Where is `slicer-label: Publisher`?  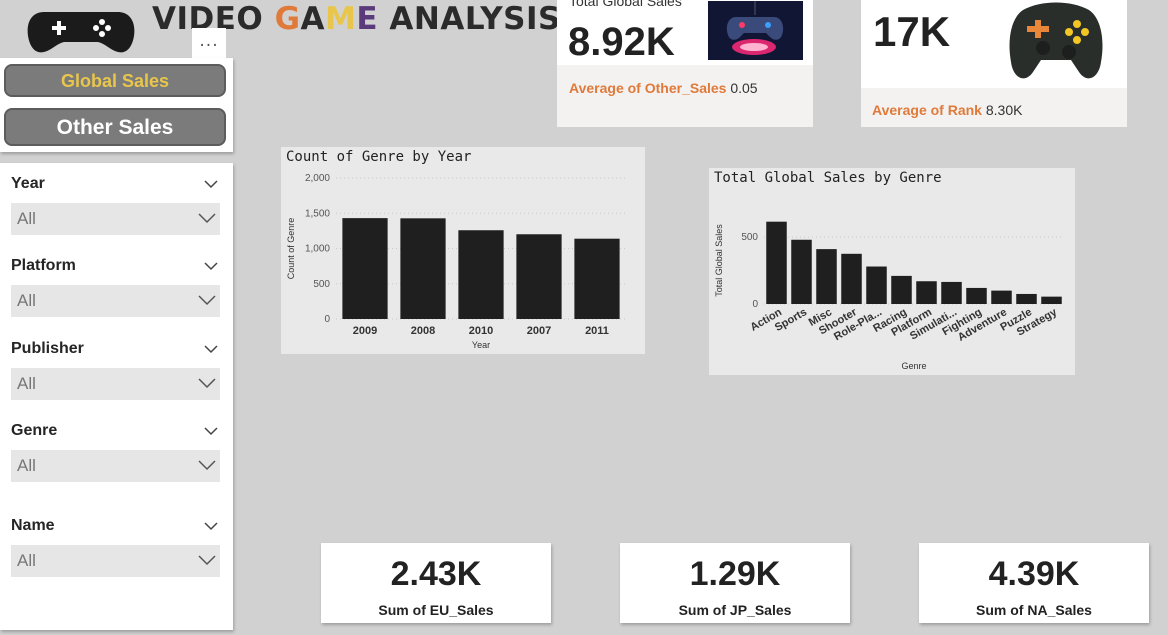
slicer-label: Publisher is located at coordinates (47, 348).